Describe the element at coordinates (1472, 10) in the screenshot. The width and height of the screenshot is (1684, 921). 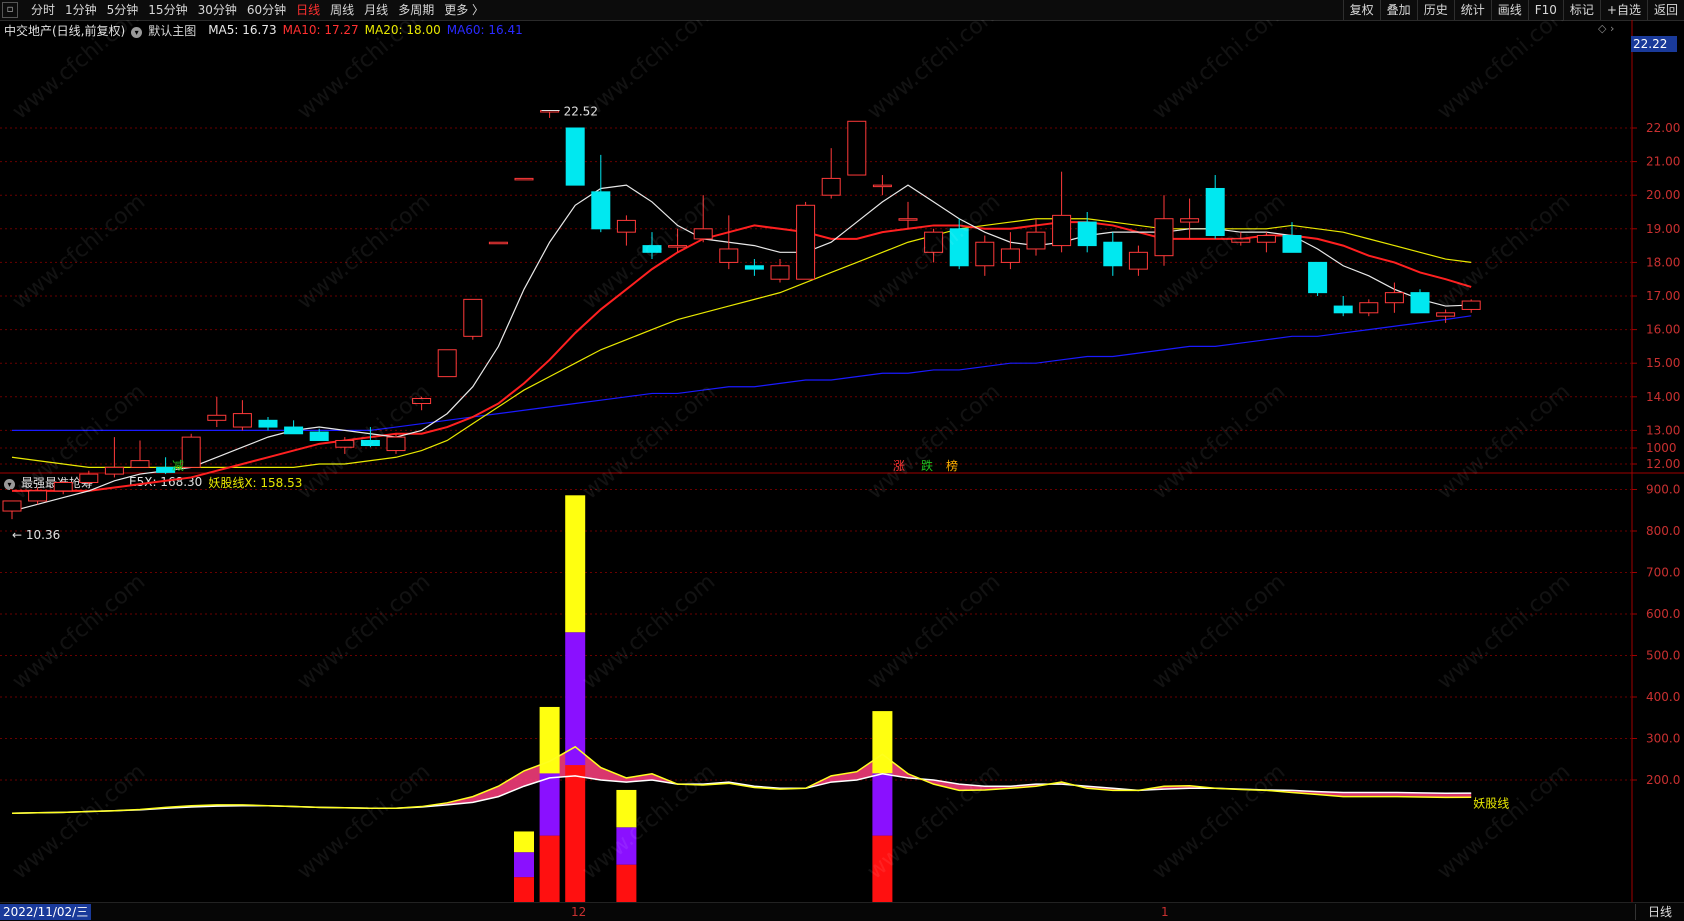
I see `tool-button-3: 统计` at that location.